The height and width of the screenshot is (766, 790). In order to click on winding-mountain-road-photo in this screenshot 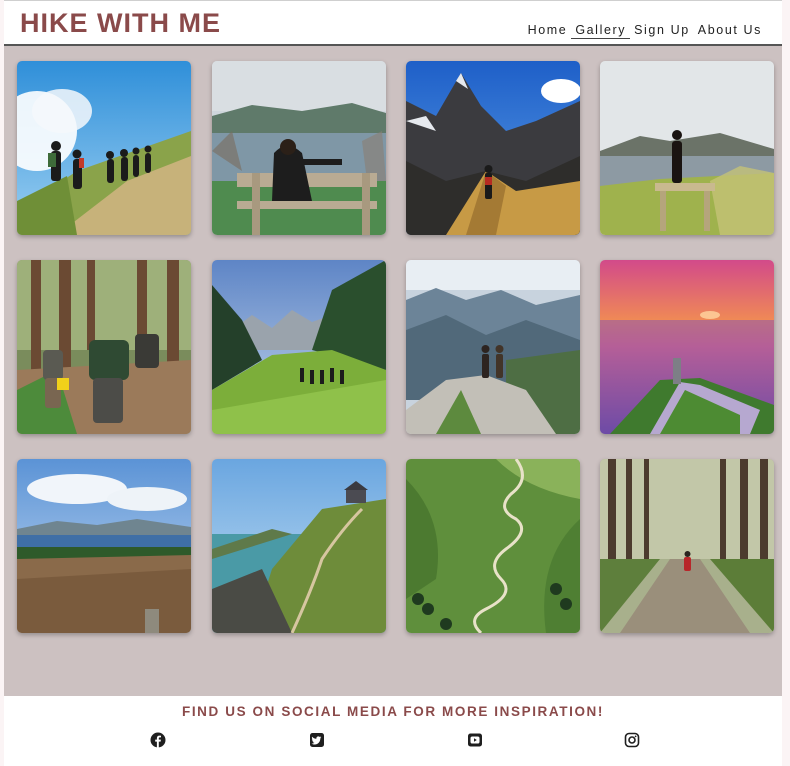, I will do `click(493, 546)`.